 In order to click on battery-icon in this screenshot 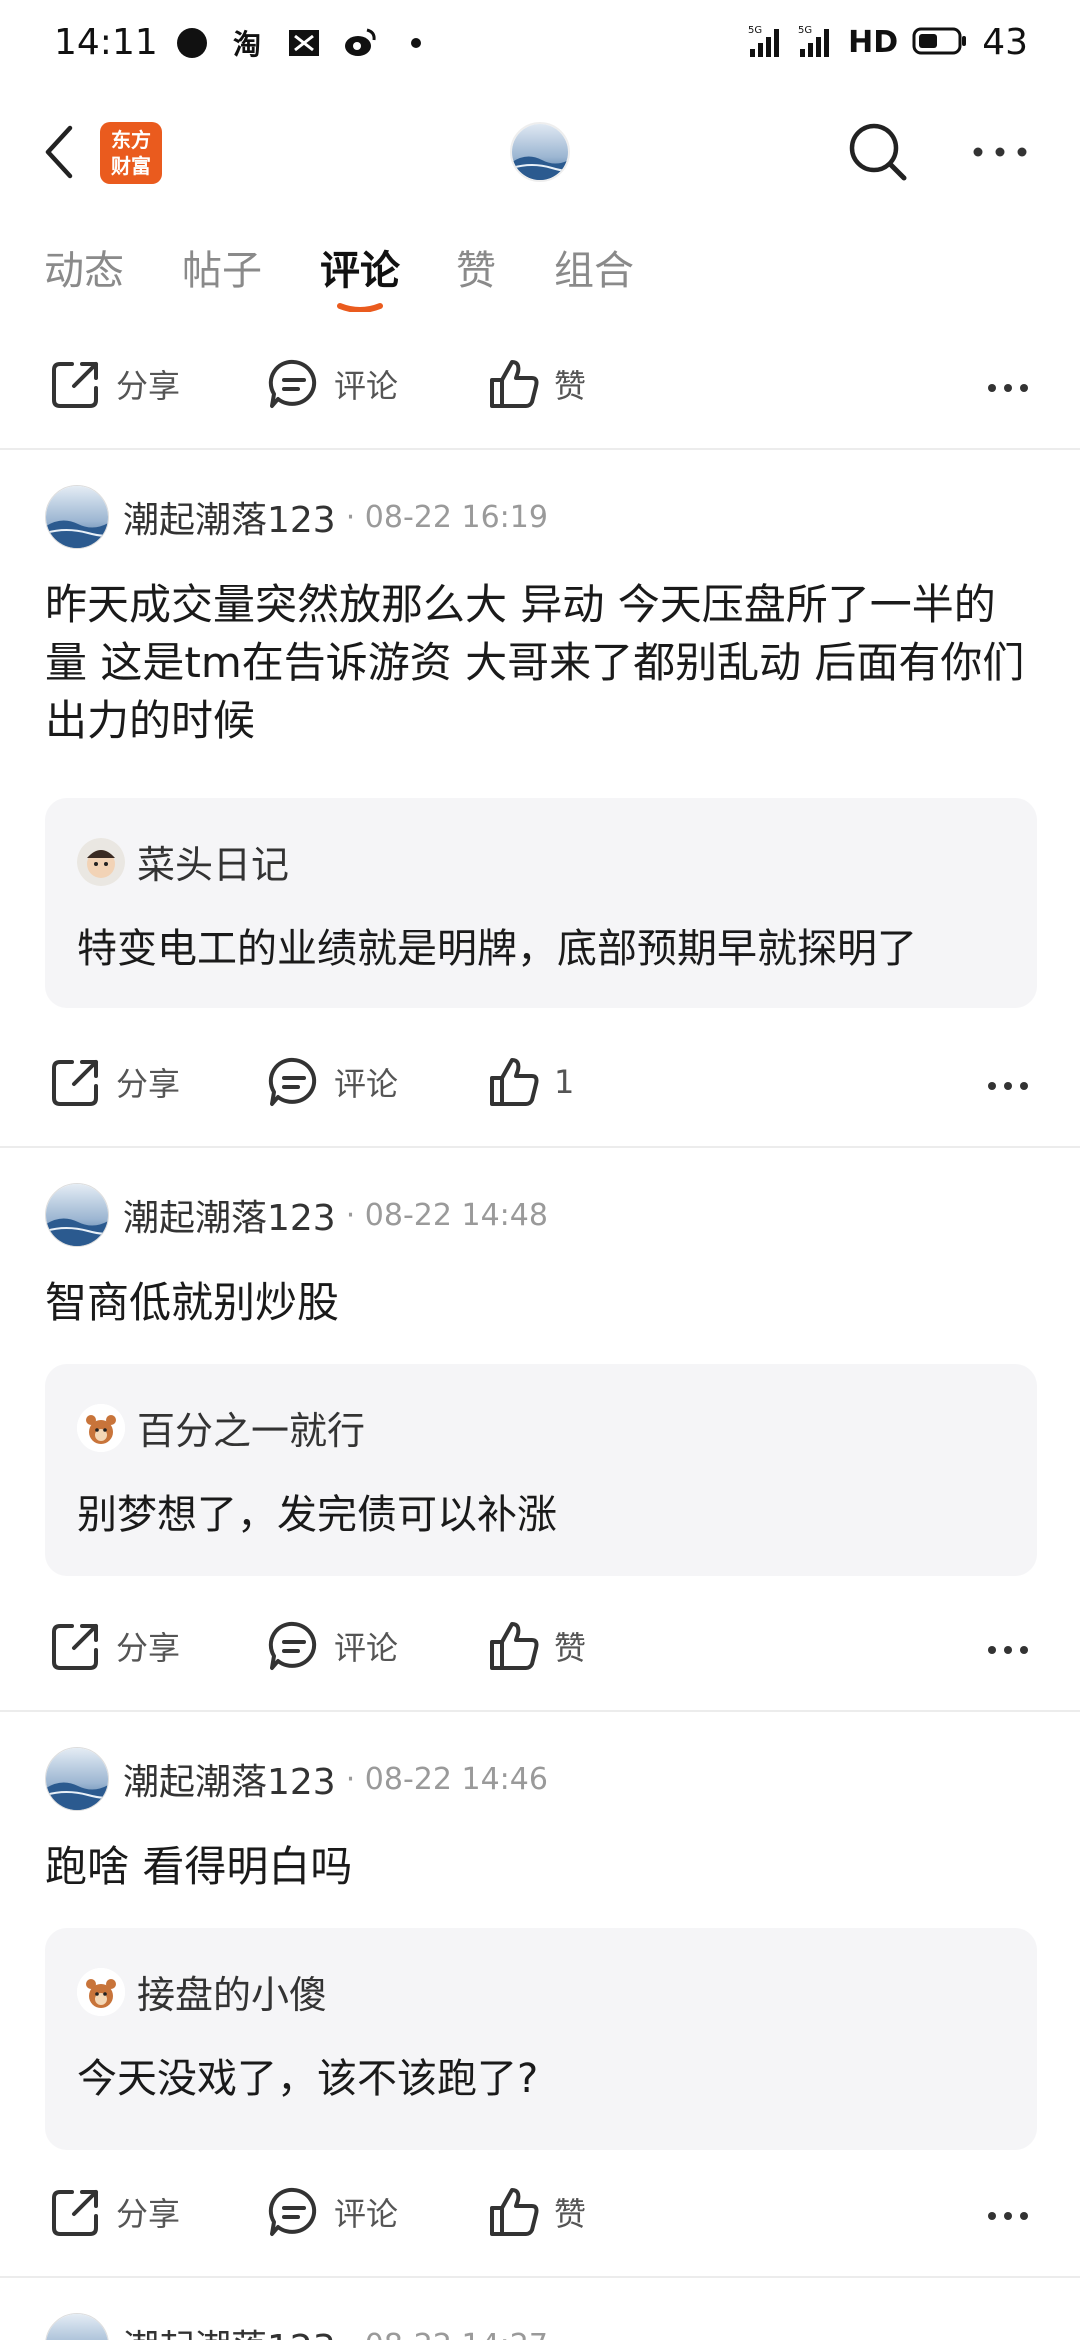, I will do `click(940, 43)`.